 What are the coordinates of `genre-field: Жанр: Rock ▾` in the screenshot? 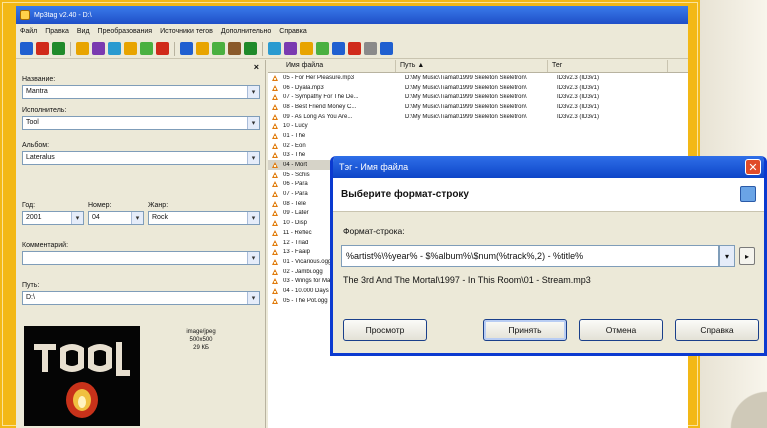 It's located at (204, 213).